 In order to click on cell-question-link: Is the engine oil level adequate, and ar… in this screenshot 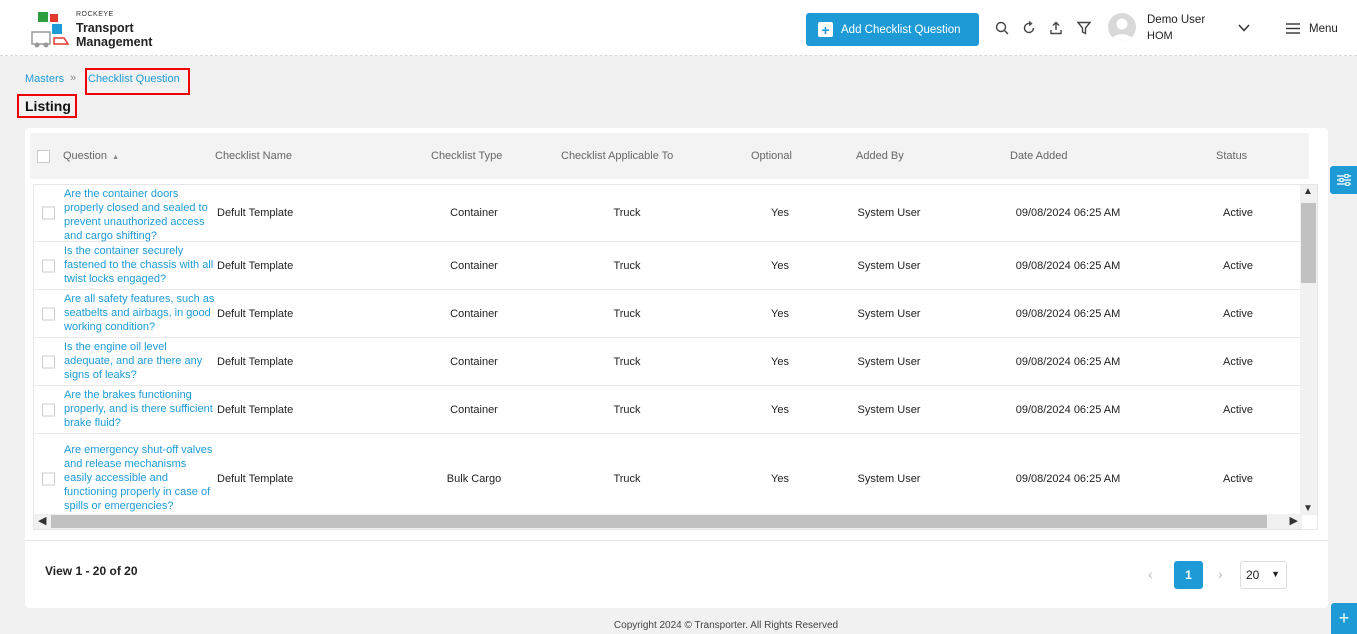, I will do `click(140, 361)`.